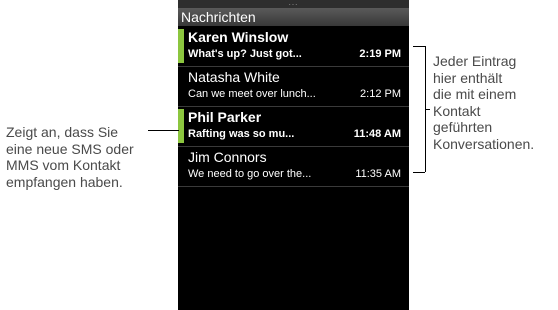 The image size is (558, 310). I want to click on annotation-line: Zeigt an, dass Sie, so click(62, 132).